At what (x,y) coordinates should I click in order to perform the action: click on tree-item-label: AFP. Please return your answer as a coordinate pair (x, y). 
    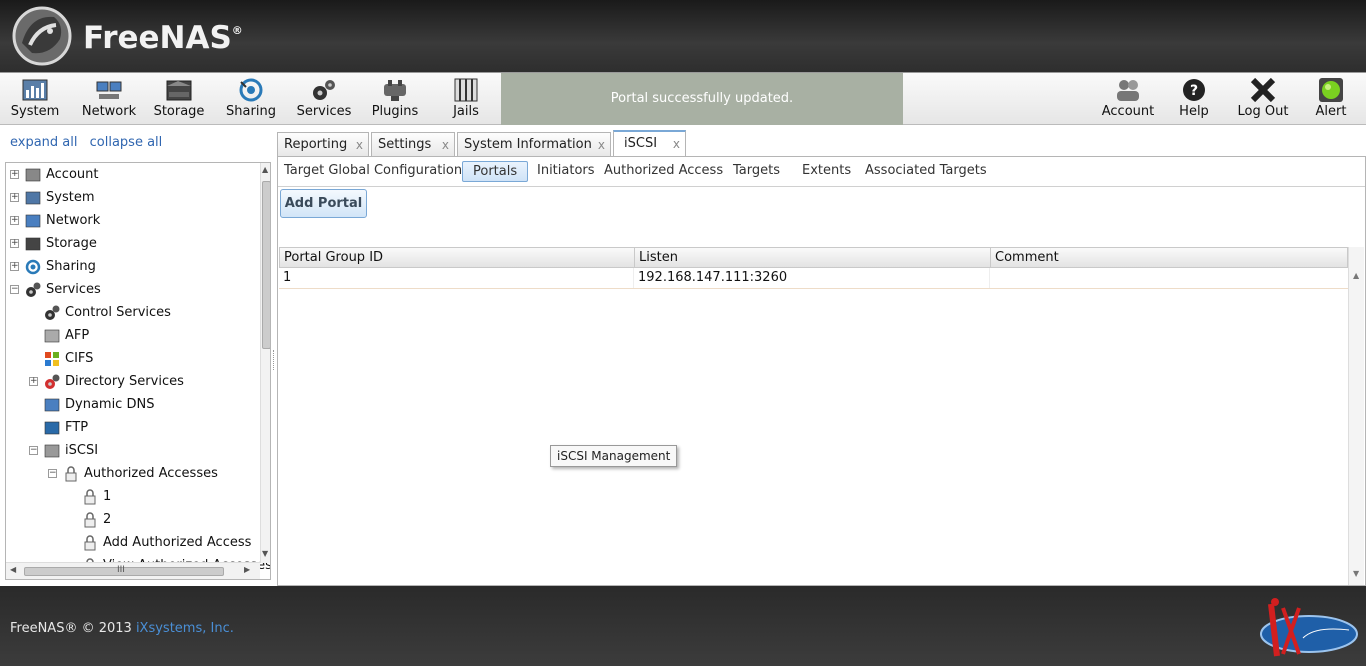
    Looking at the image, I should click on (77, 335).